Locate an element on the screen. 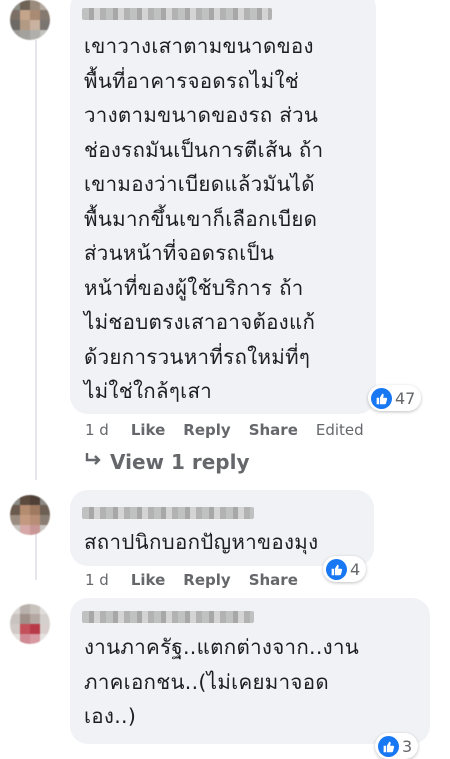 The image size is (450, 759). reaction-count: 4 is located at coordinates (345, 569).